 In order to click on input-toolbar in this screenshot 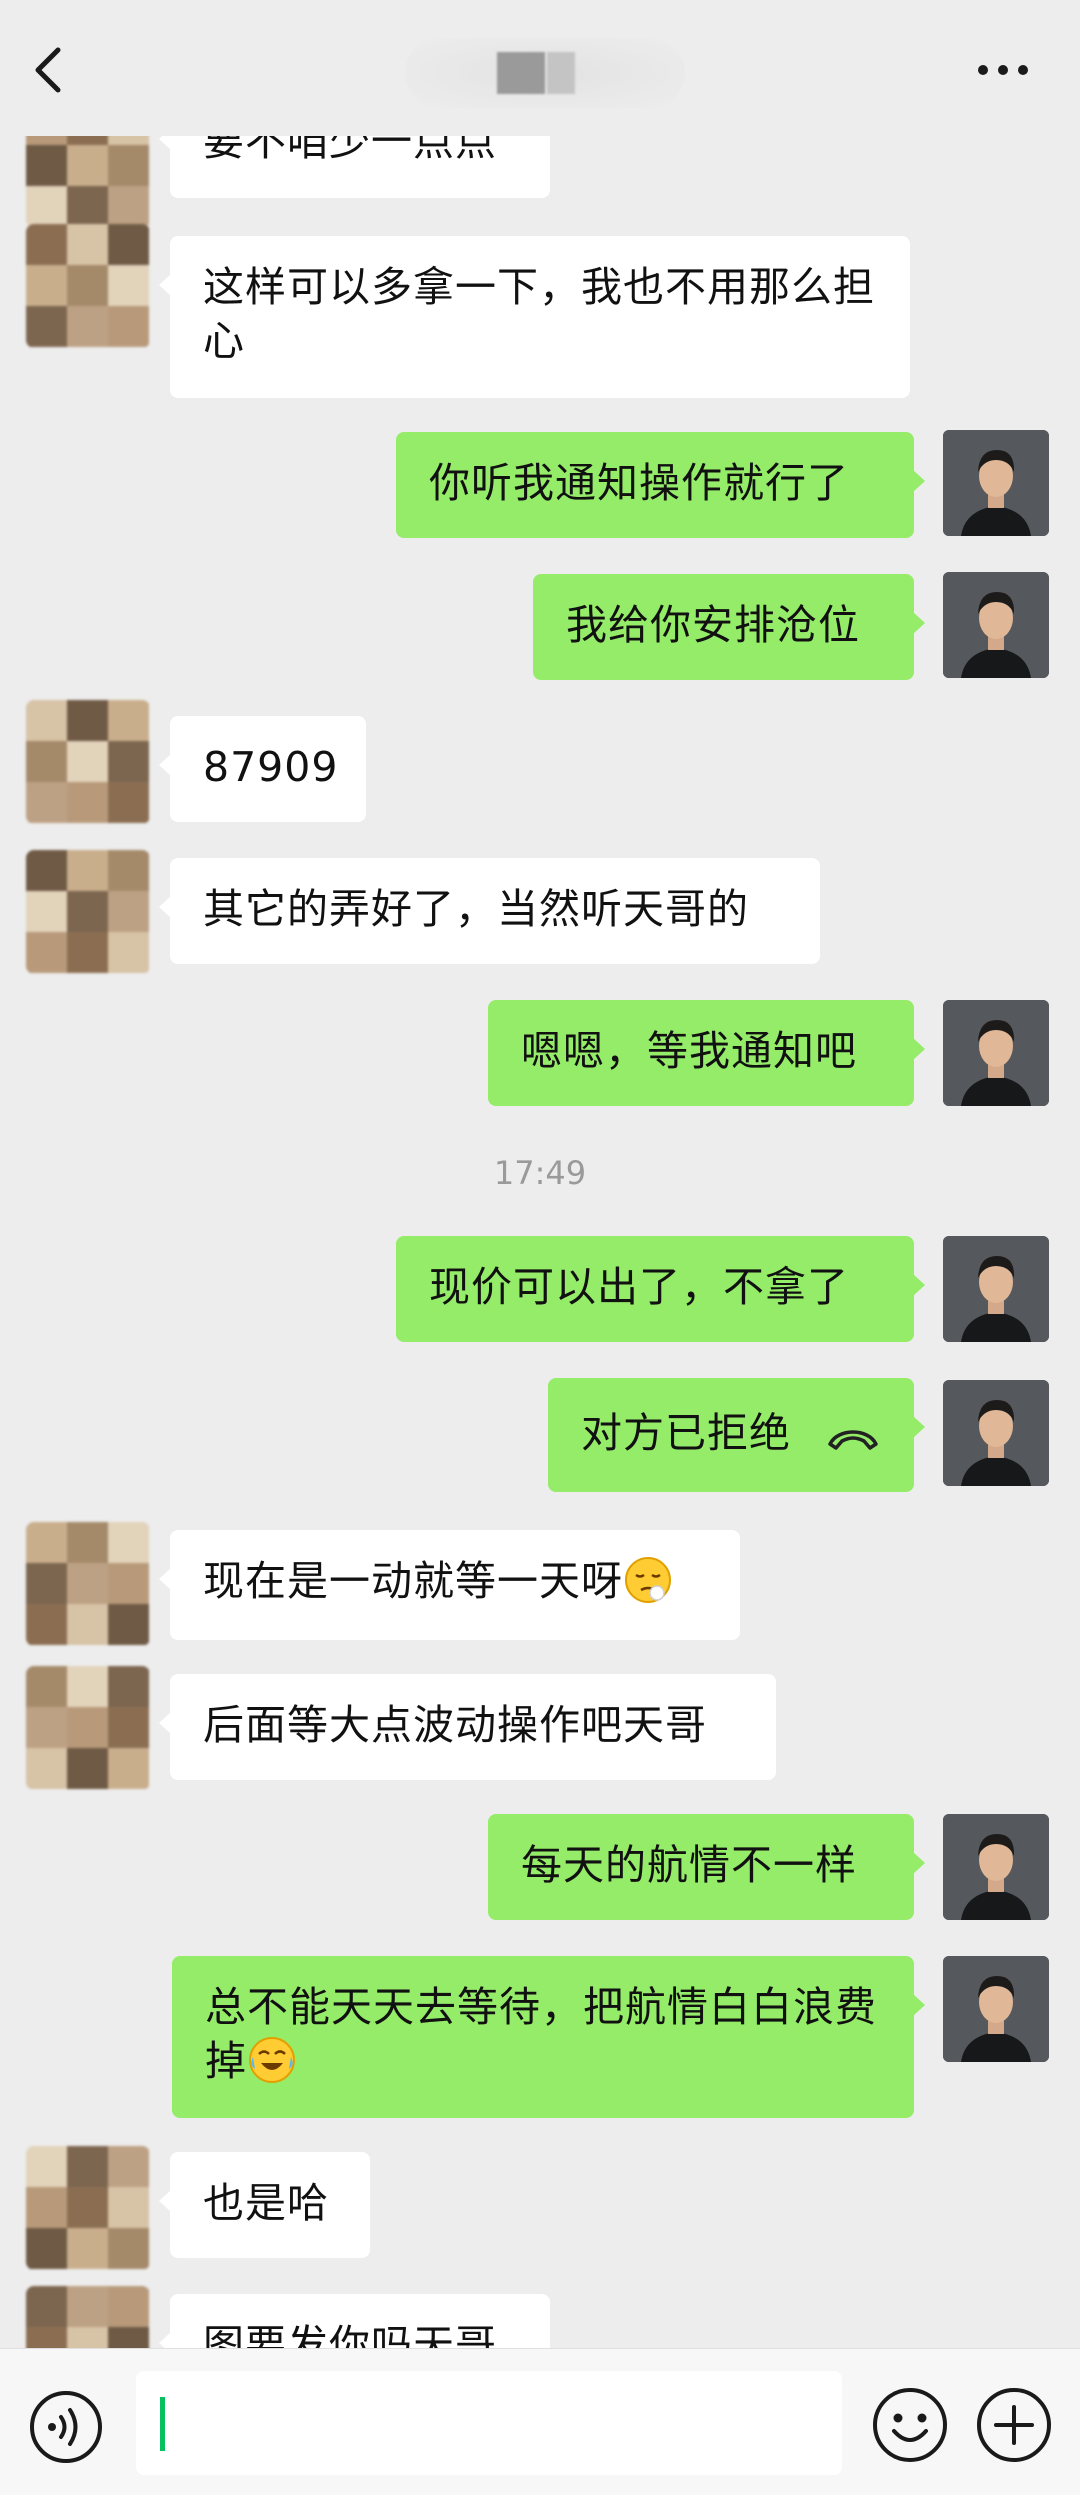, I will do `click(540, 2421)`.